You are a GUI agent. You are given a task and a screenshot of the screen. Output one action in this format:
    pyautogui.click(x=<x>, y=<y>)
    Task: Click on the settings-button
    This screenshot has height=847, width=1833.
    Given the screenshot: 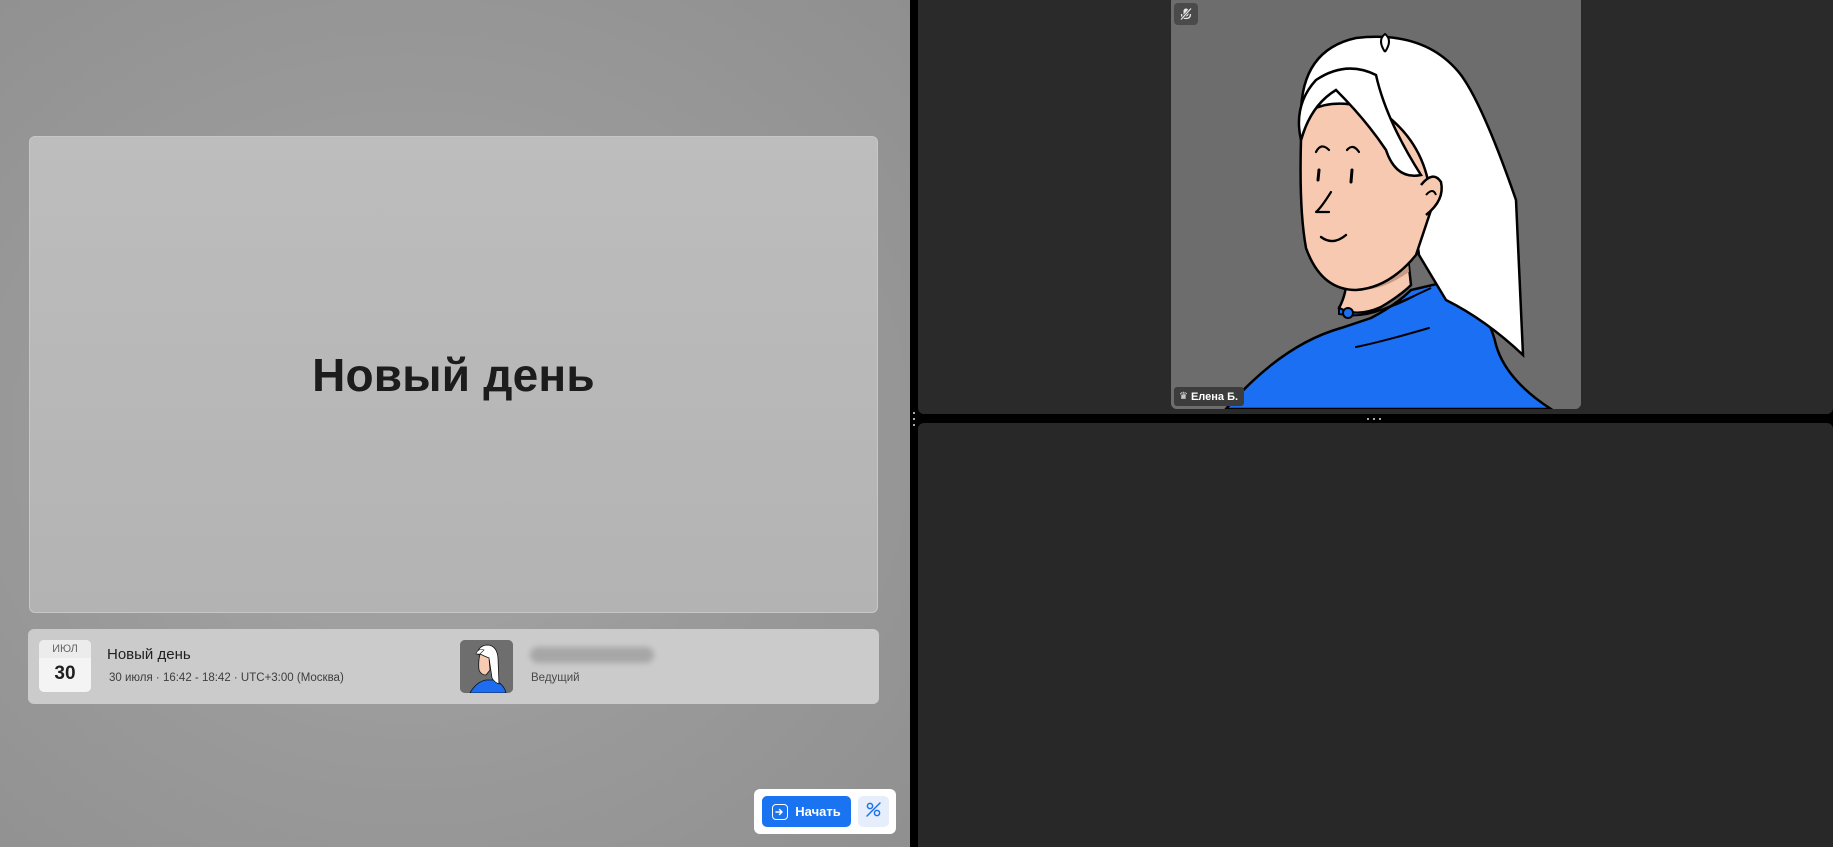 What is the action you would take?
    pyautogui.click(x=873, y=811)
    